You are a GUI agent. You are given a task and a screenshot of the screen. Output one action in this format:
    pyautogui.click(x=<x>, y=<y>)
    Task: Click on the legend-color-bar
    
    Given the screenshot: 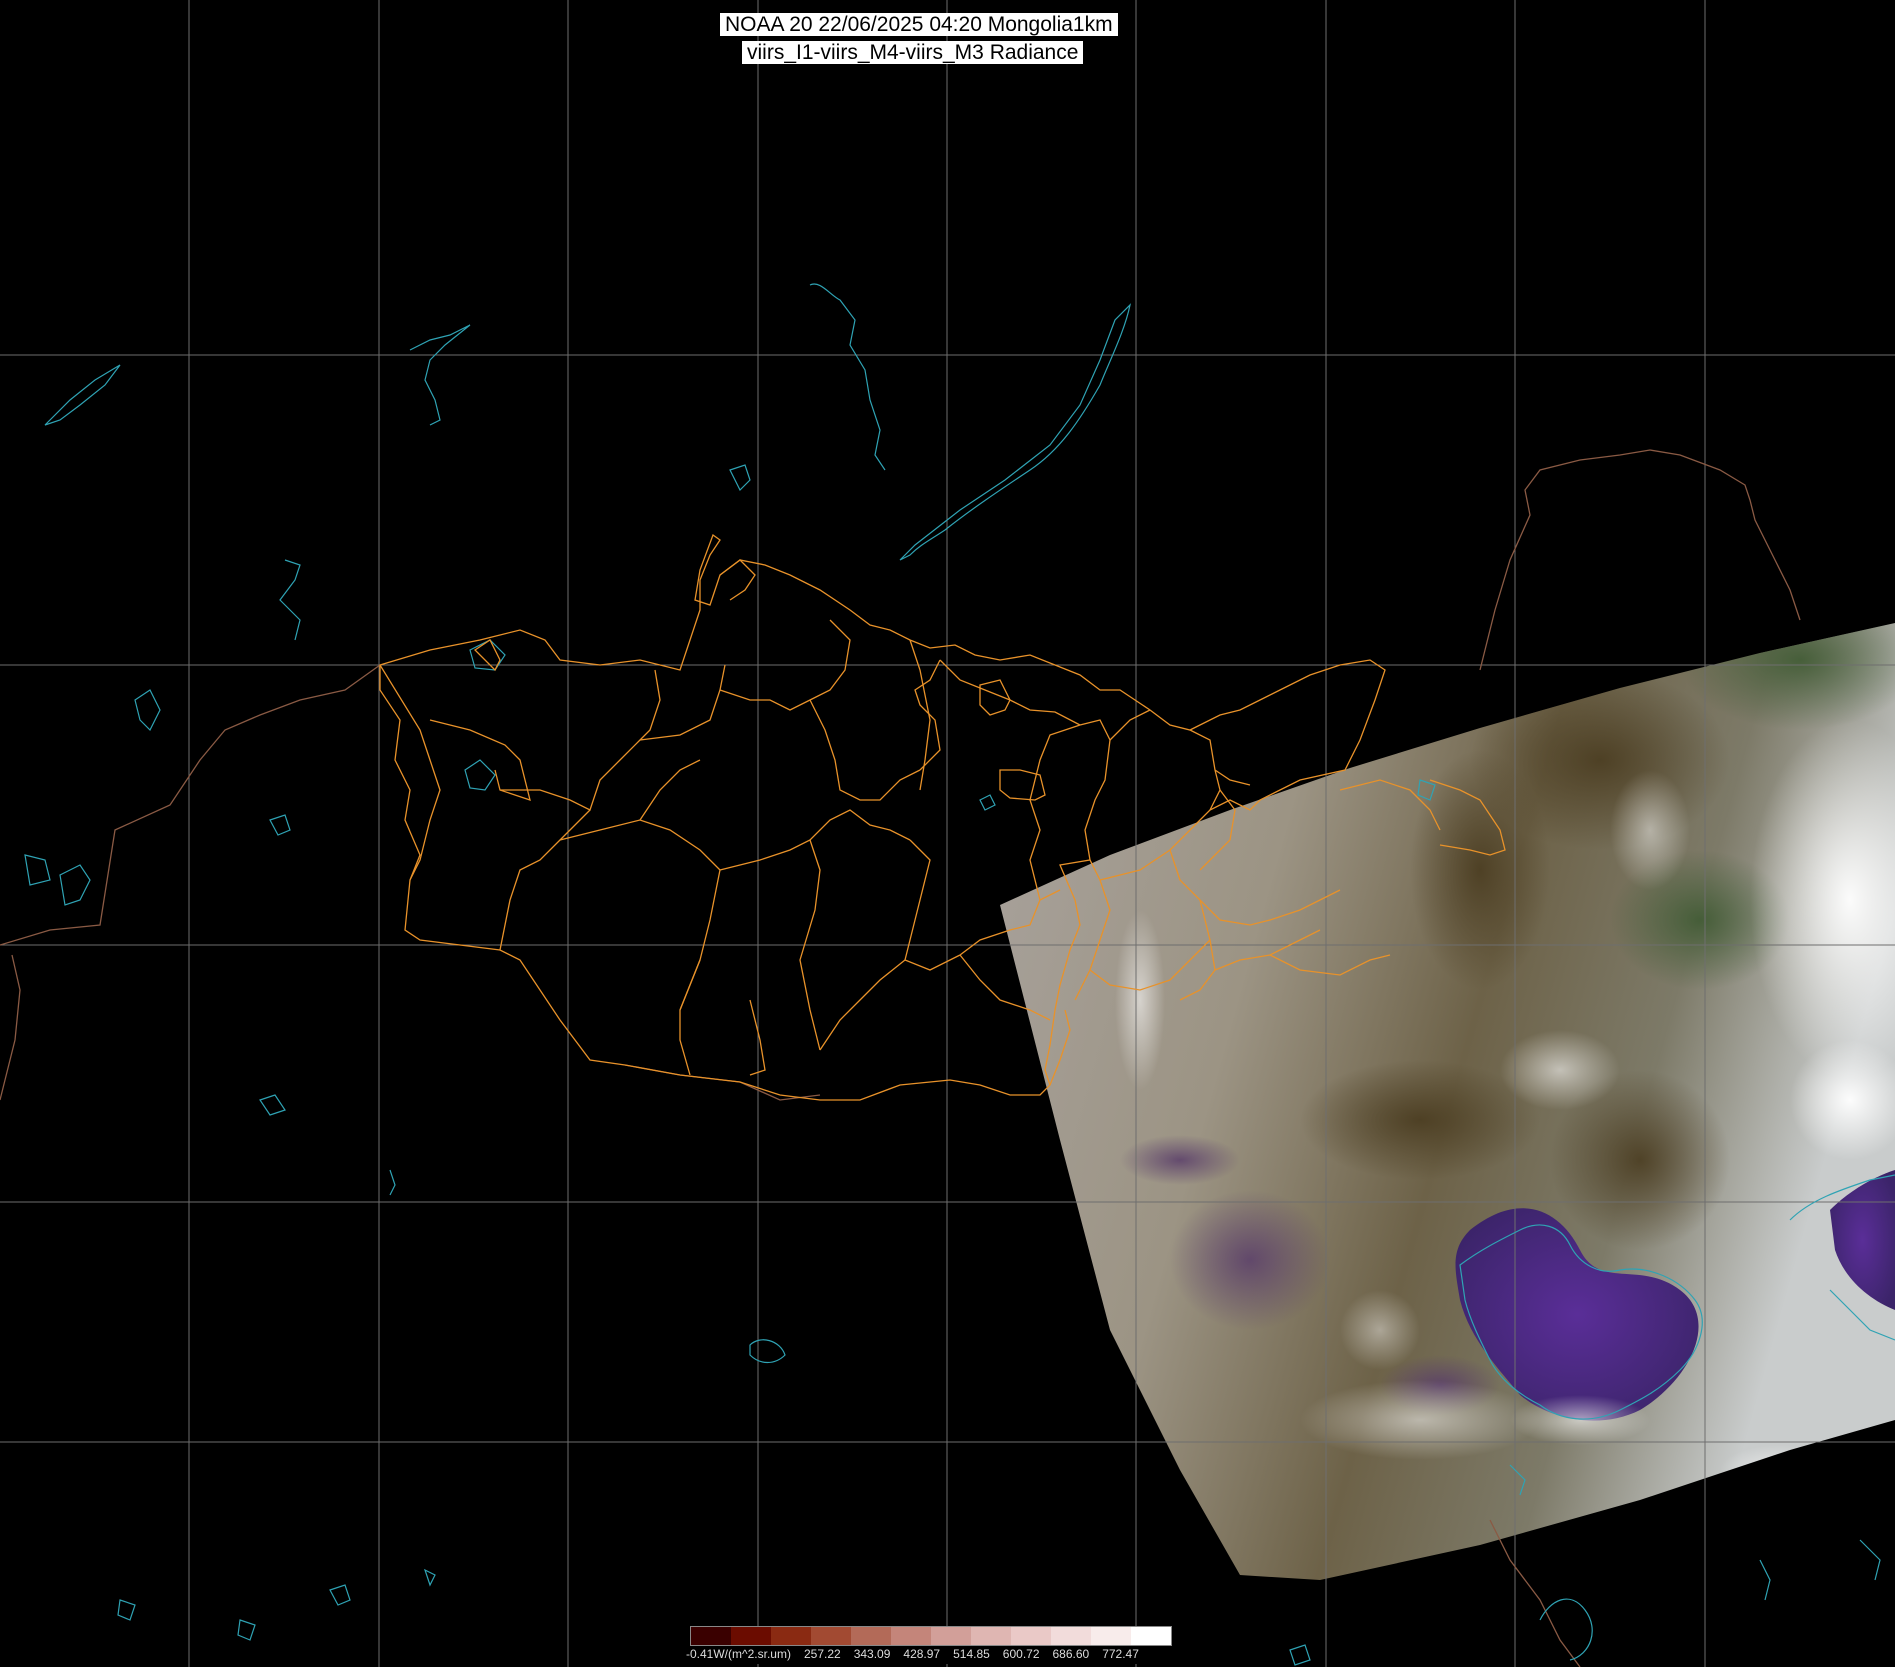 What is the action you would take?
    pyautogui.click(x=931, y=1636)
    